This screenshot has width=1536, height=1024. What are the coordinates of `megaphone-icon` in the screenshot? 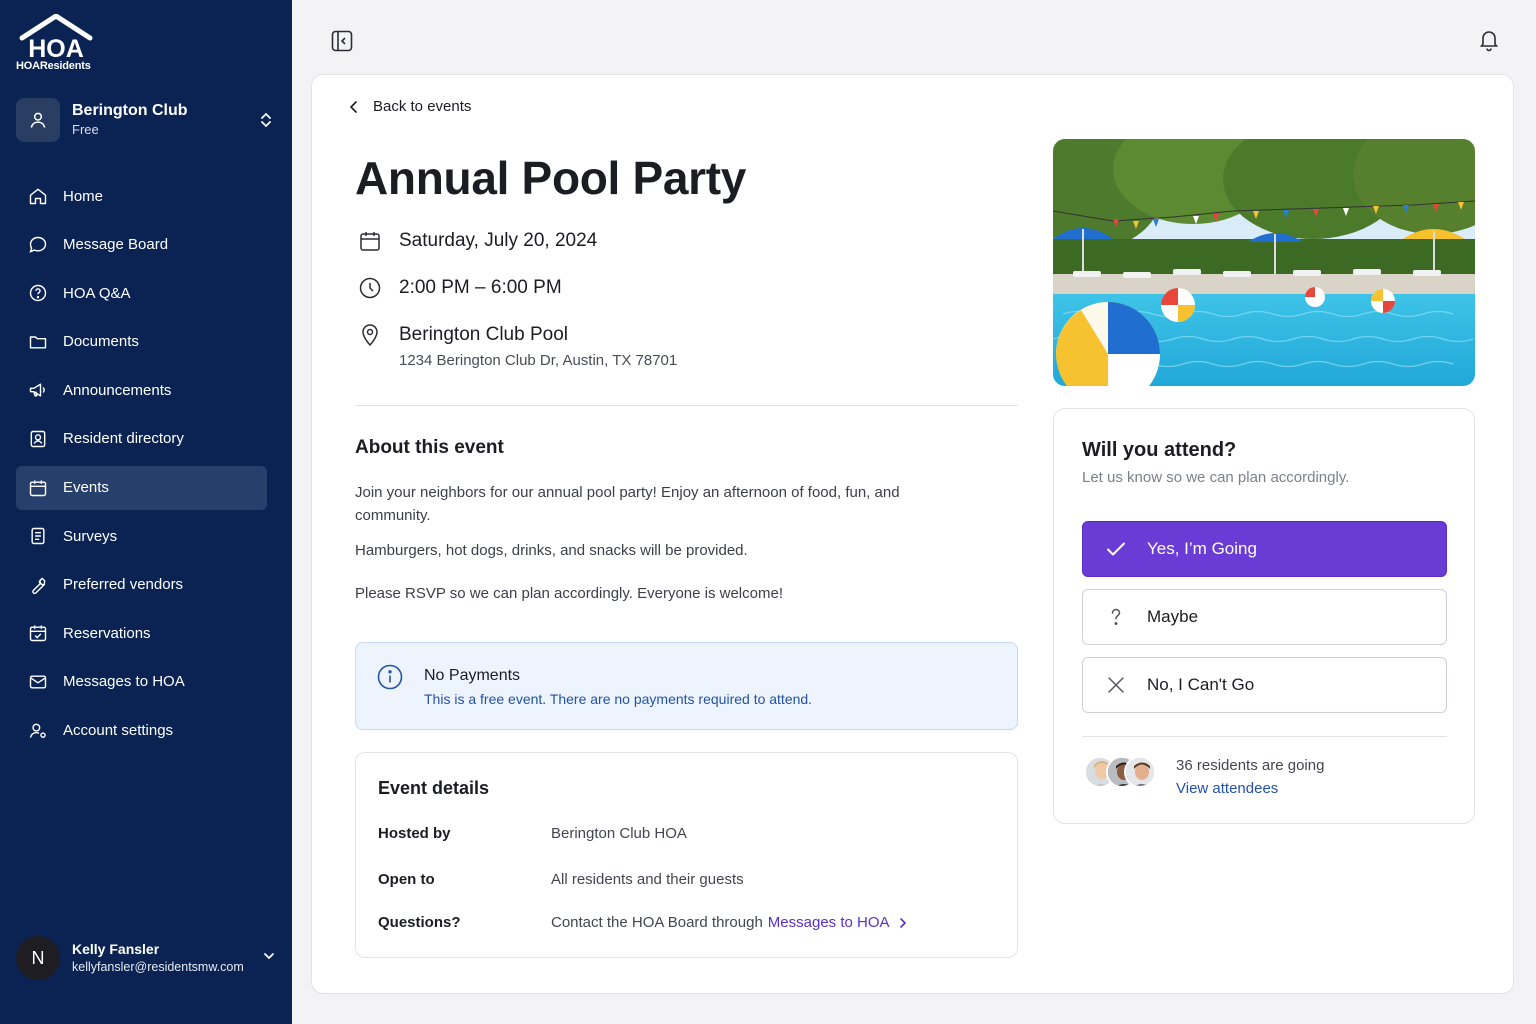 It's located at (38, 390).